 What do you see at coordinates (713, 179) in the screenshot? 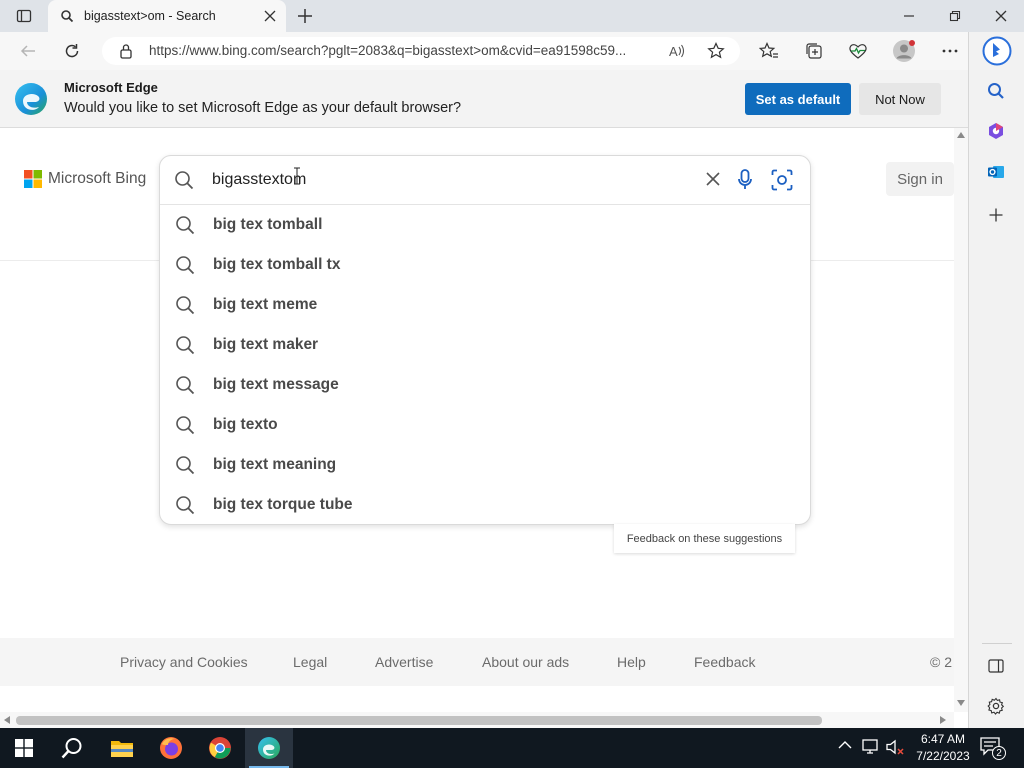
I see `clear-search-icon` at bounding box center [713, 179].